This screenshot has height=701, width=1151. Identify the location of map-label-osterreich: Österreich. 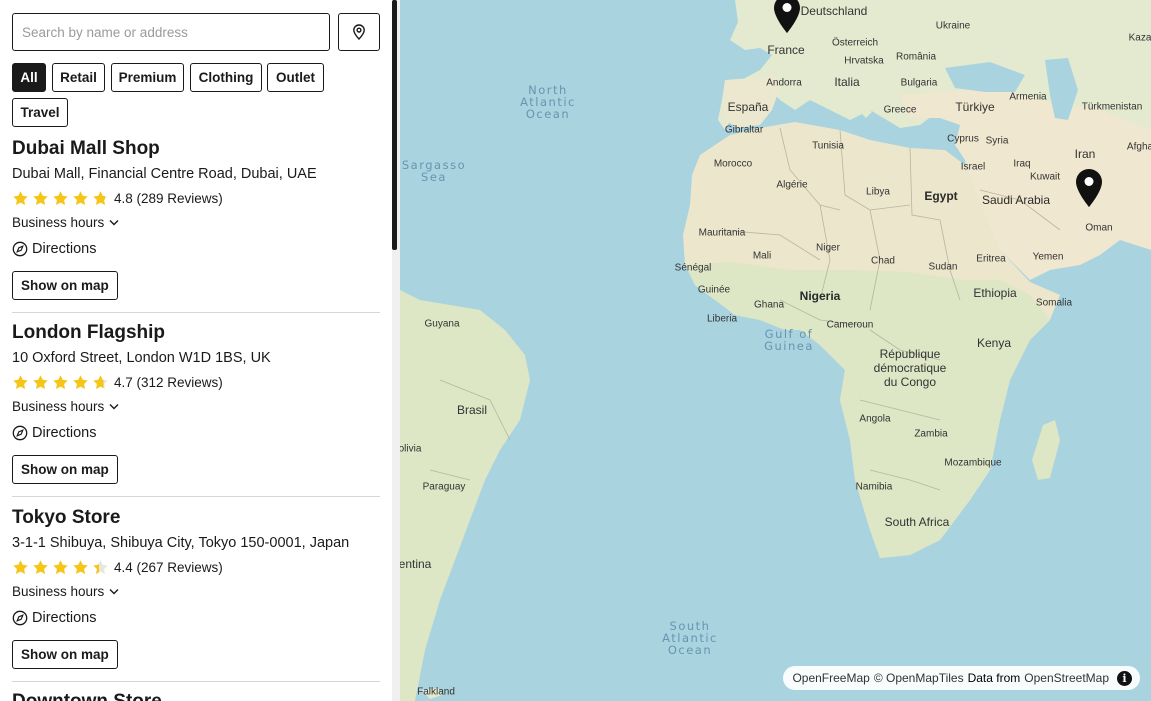
(855, 43).